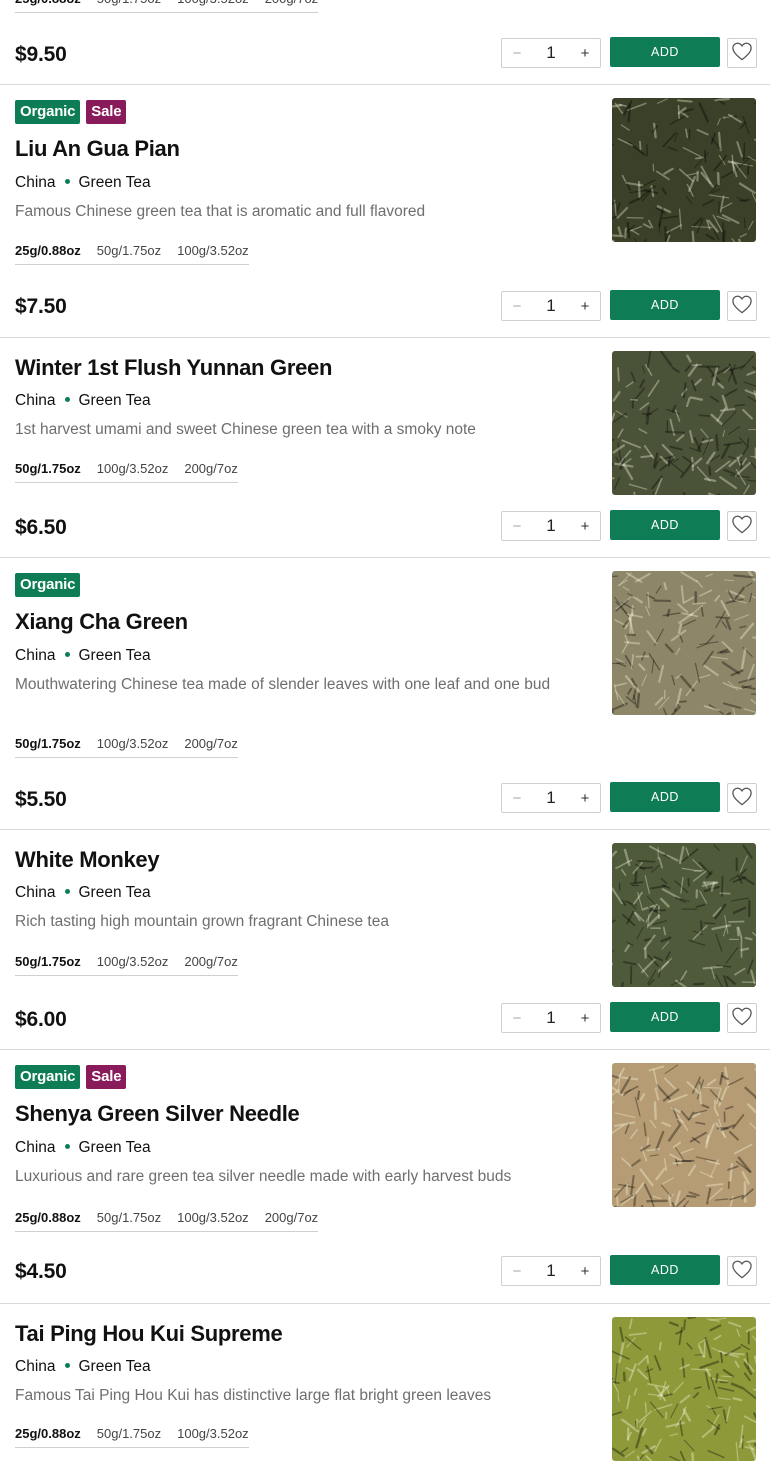 Image resolution: width=770 pixels, height=1461 pixels. I want to click on product-title: Liu An Gua Pian, so click(97, 149).